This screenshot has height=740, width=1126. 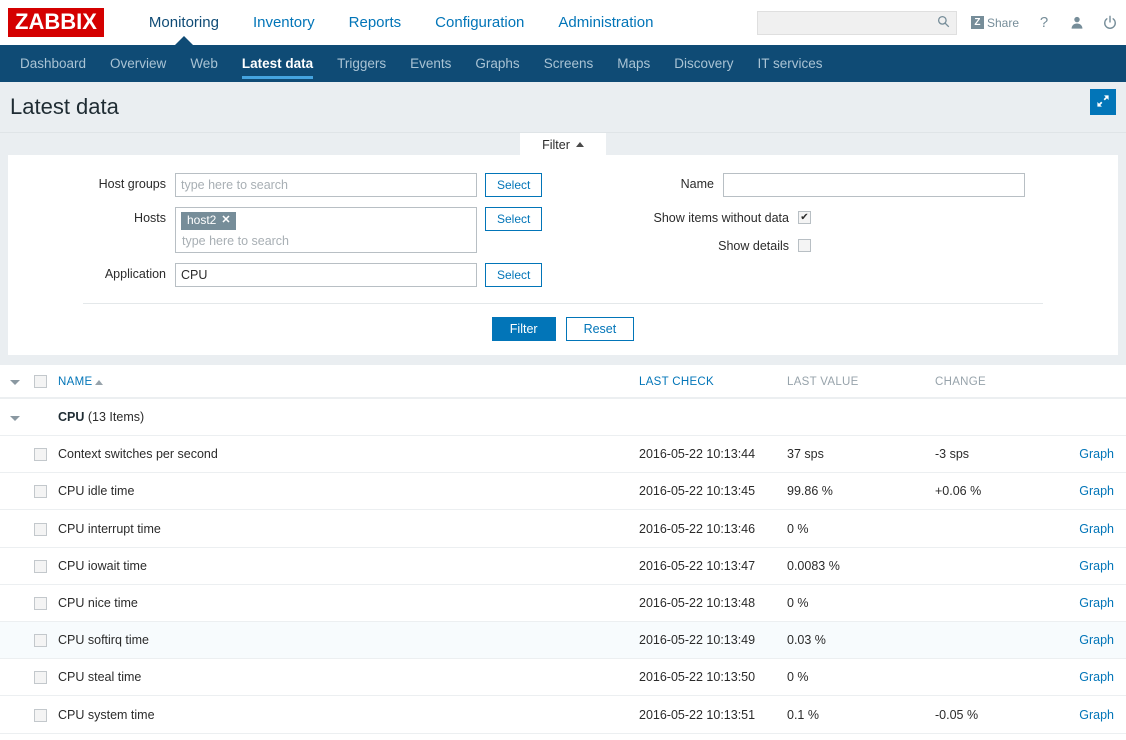 What do you see at coordinates (857, 677) in the screenshot?
I see `last-value-cell: 0 %` at bounding box center [857, 677].